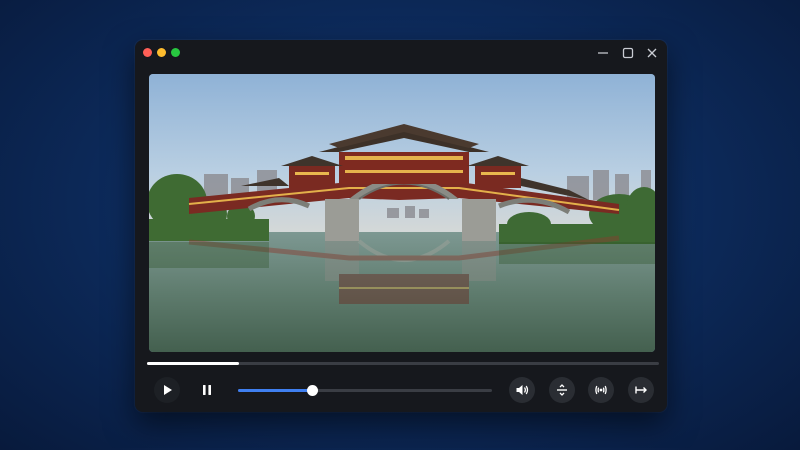  What do you see at coordinates (193, 363) in the screenshot?
I see `timeline-progress-fill` at bounding box center [193, 363].